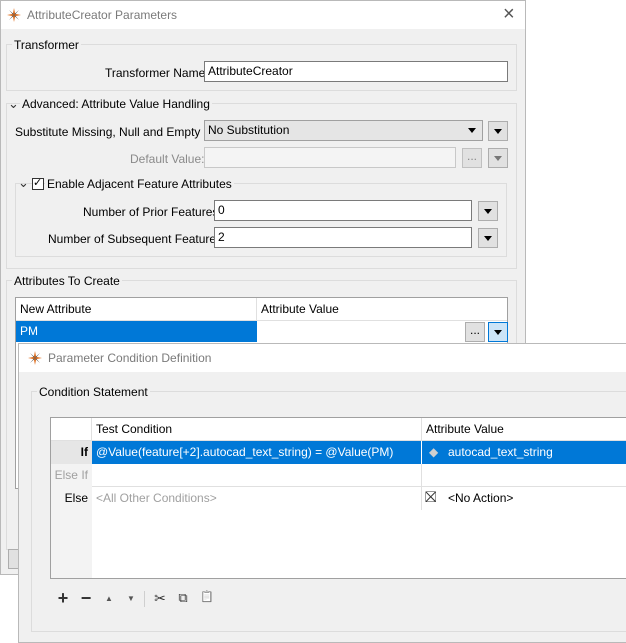 The width and height of the screenshot is (626, 643). Describe the element at coordinates (257, 475) in the screenshot. I see `test-condition-cell` at that location.